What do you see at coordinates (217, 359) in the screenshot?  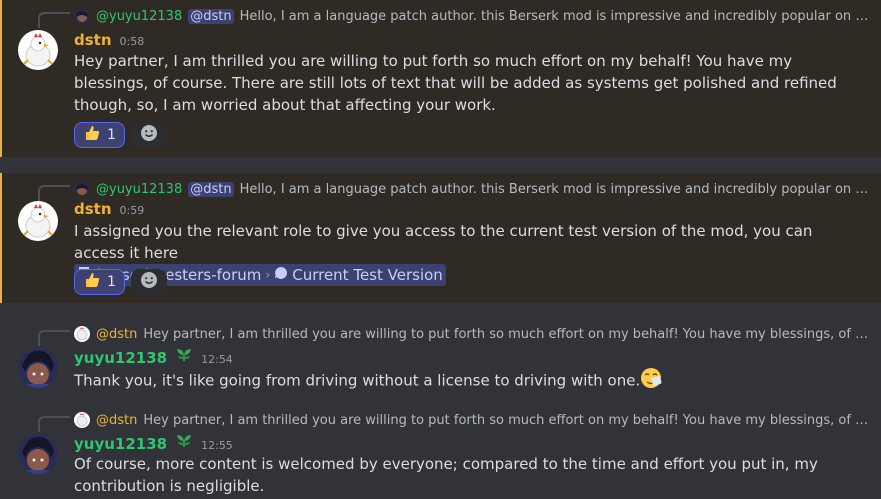 I see `timestamp: 12:54` at bounding box center [217, 359].